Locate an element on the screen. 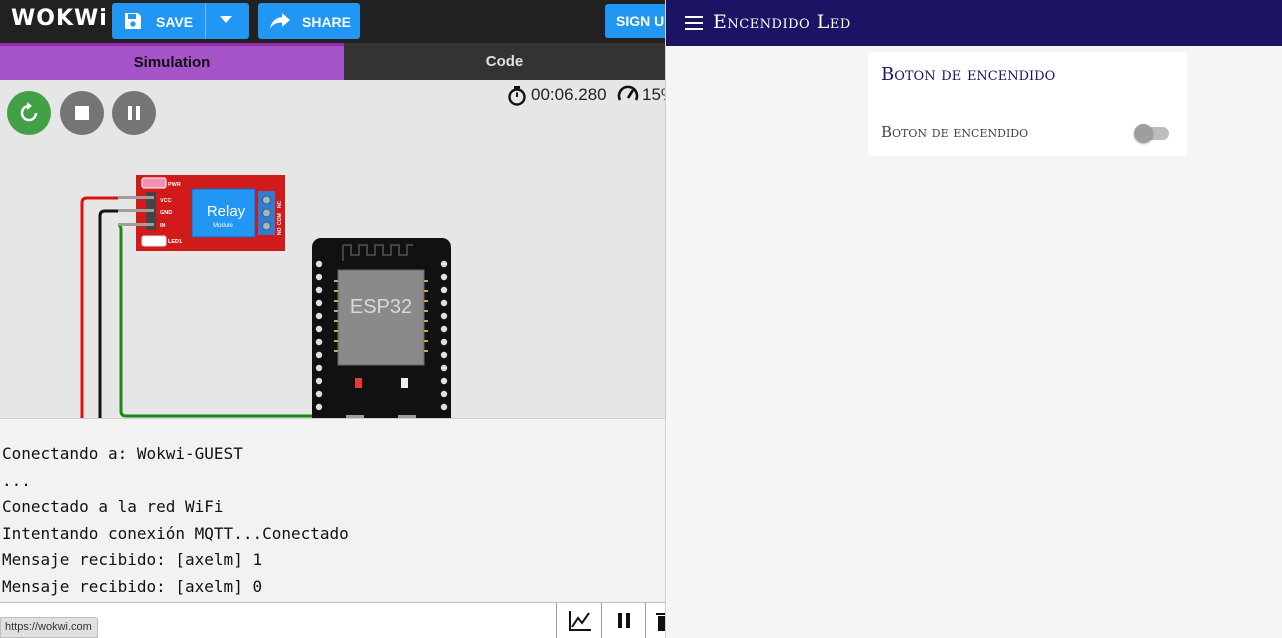 This screenshot has width=1282, height=638. stop-icon is located at coordinates (82, 113).